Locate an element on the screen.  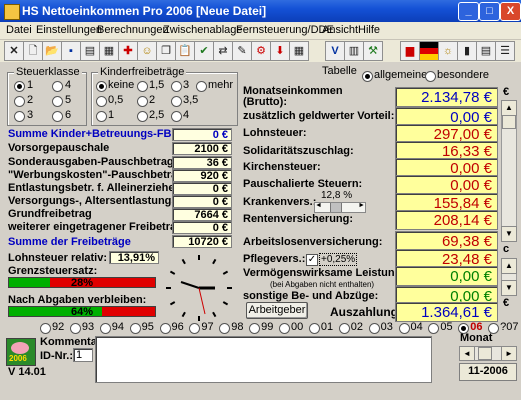
pflege-zuschlag-checkbox: ✓ is located at coordinates (312, 260).